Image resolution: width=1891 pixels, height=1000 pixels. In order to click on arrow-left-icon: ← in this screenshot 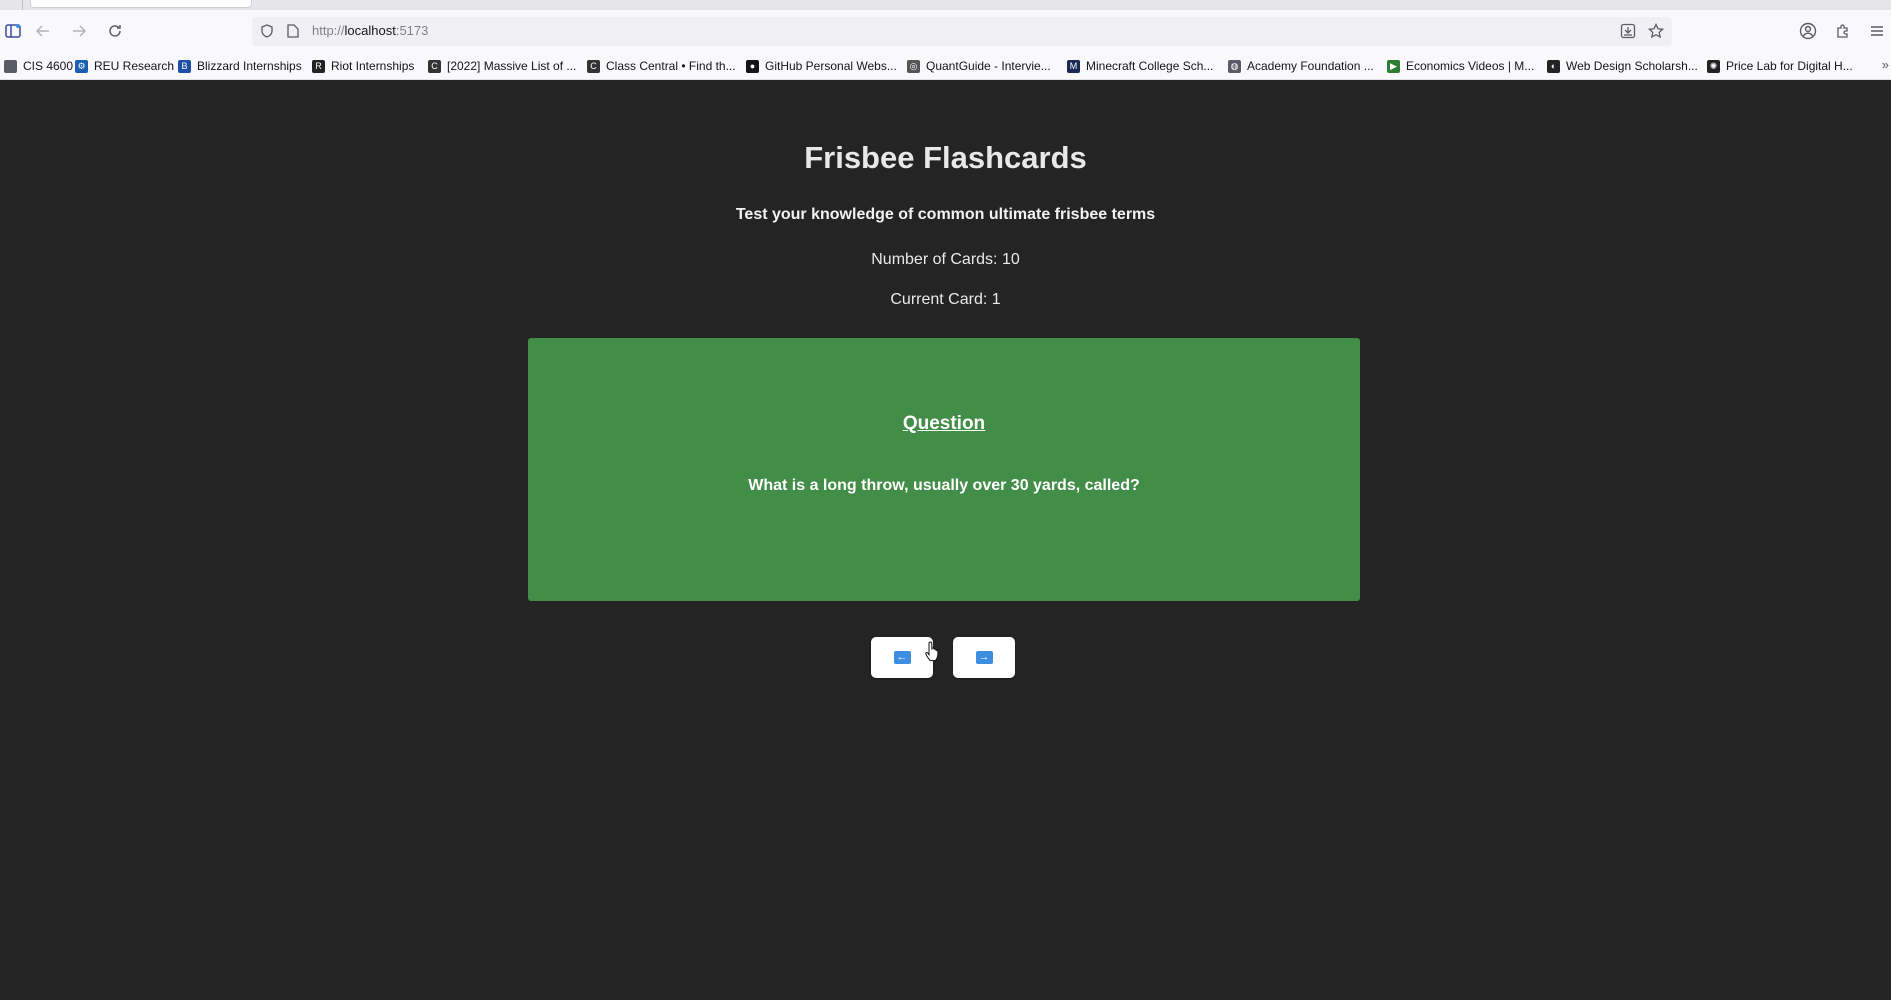, I will do `click(902, 657)`.